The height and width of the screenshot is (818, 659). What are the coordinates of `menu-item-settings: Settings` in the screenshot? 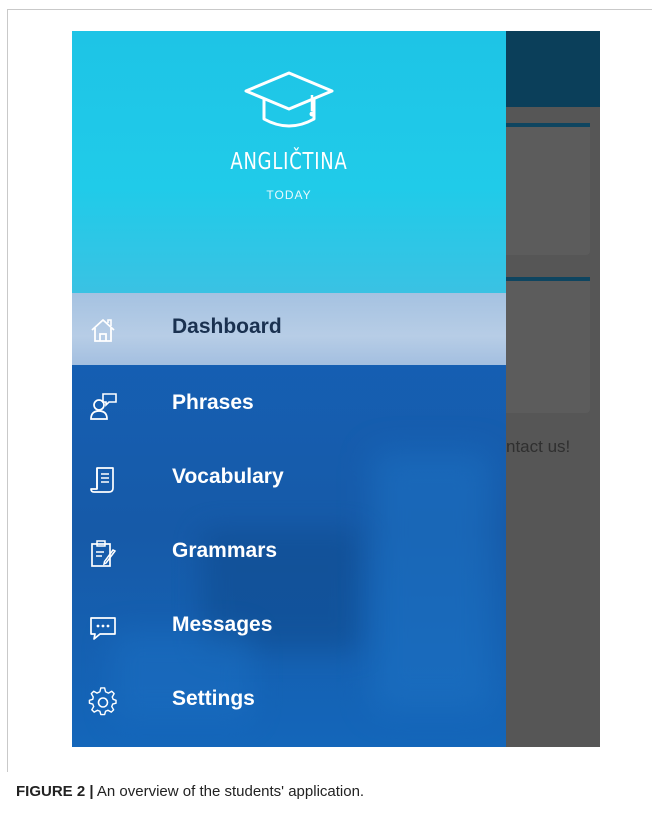 It's located at (289, 701).